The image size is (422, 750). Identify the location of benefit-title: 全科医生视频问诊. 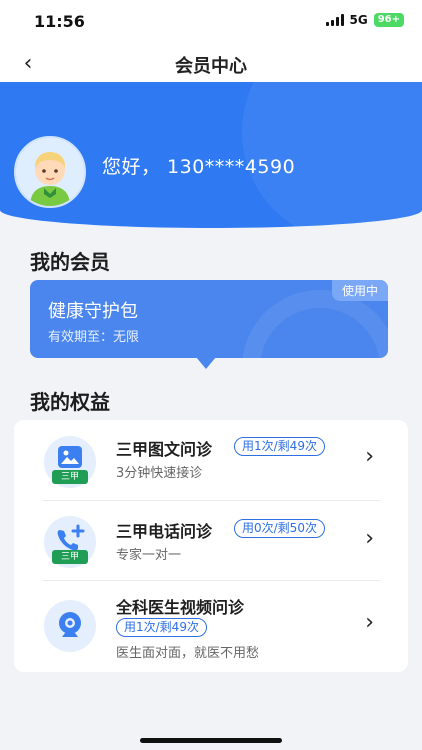
(180, 607).